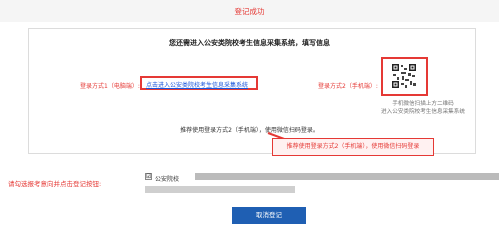 The width and height of the screenshot is (499, 240). What do you see at coordinates (353, 147) in the screenshot?
I see `recommend-callout: 推荐使用登录方式2（手机端），使用微信扫码登录` at bounding box center [353, 147].